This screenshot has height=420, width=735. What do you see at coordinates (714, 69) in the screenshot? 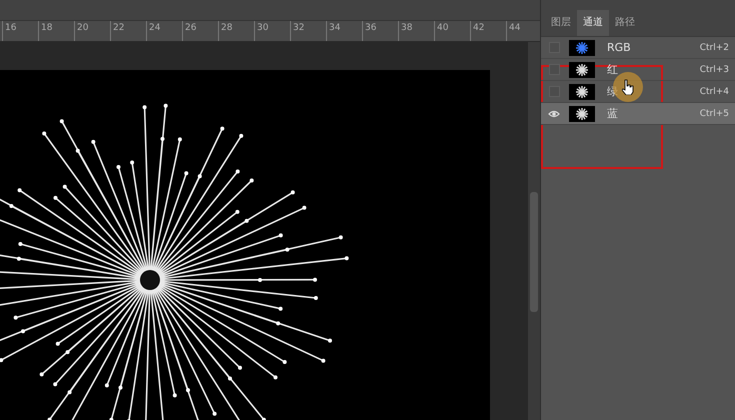
I see `channel-shortcut: Ctrl+3` at bounding box center [714, 69].